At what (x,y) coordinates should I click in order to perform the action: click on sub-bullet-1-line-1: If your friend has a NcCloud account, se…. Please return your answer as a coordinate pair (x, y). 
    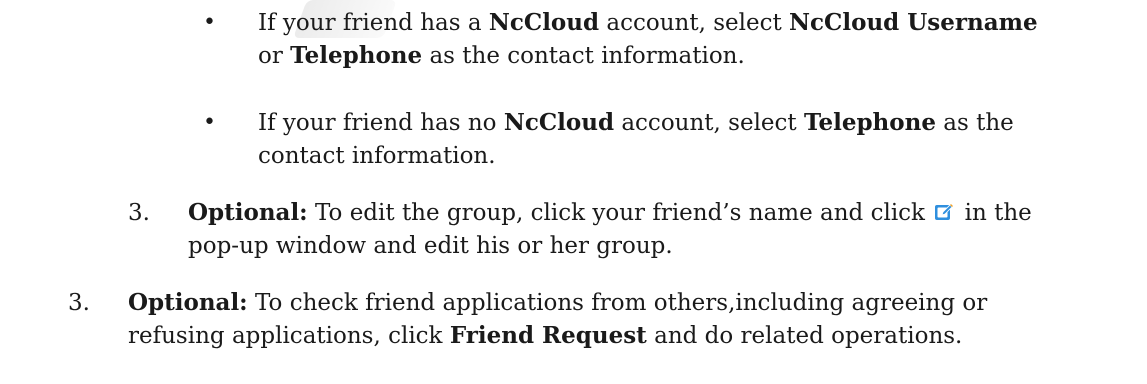
    Looking at the image, I should click on (648, 23).